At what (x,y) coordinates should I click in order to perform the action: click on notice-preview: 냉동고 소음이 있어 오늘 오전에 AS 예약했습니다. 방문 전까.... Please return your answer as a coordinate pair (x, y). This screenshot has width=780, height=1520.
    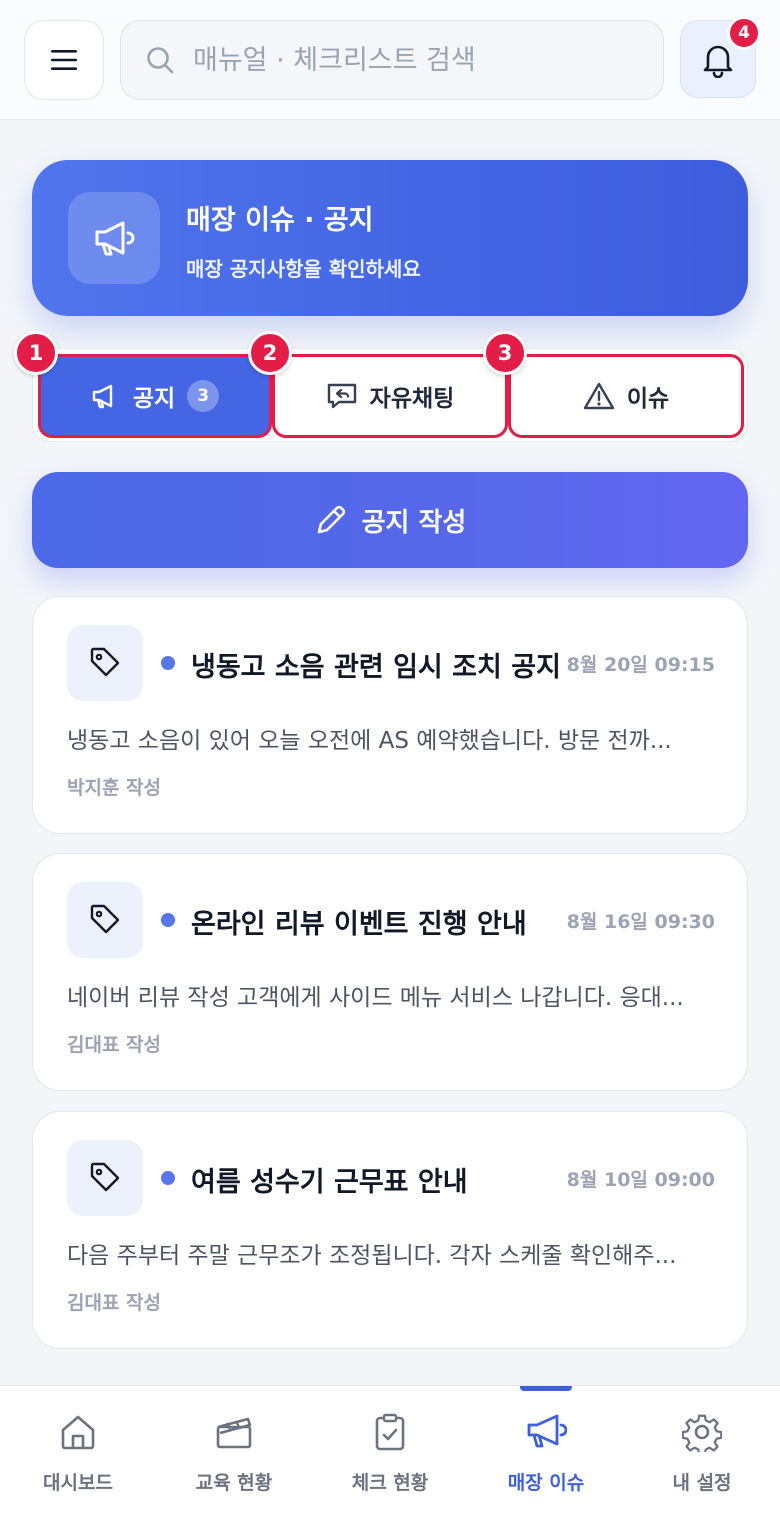
    Looking at the image, I should click on (369, 741).